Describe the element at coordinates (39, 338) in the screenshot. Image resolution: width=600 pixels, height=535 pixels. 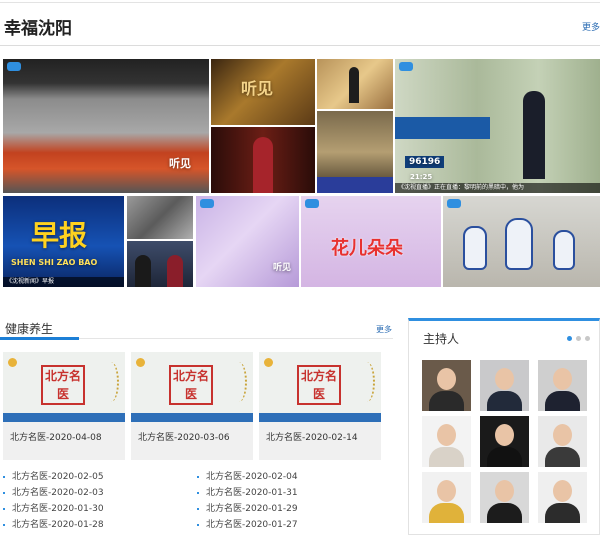
I see `health-title-underline` at that location.